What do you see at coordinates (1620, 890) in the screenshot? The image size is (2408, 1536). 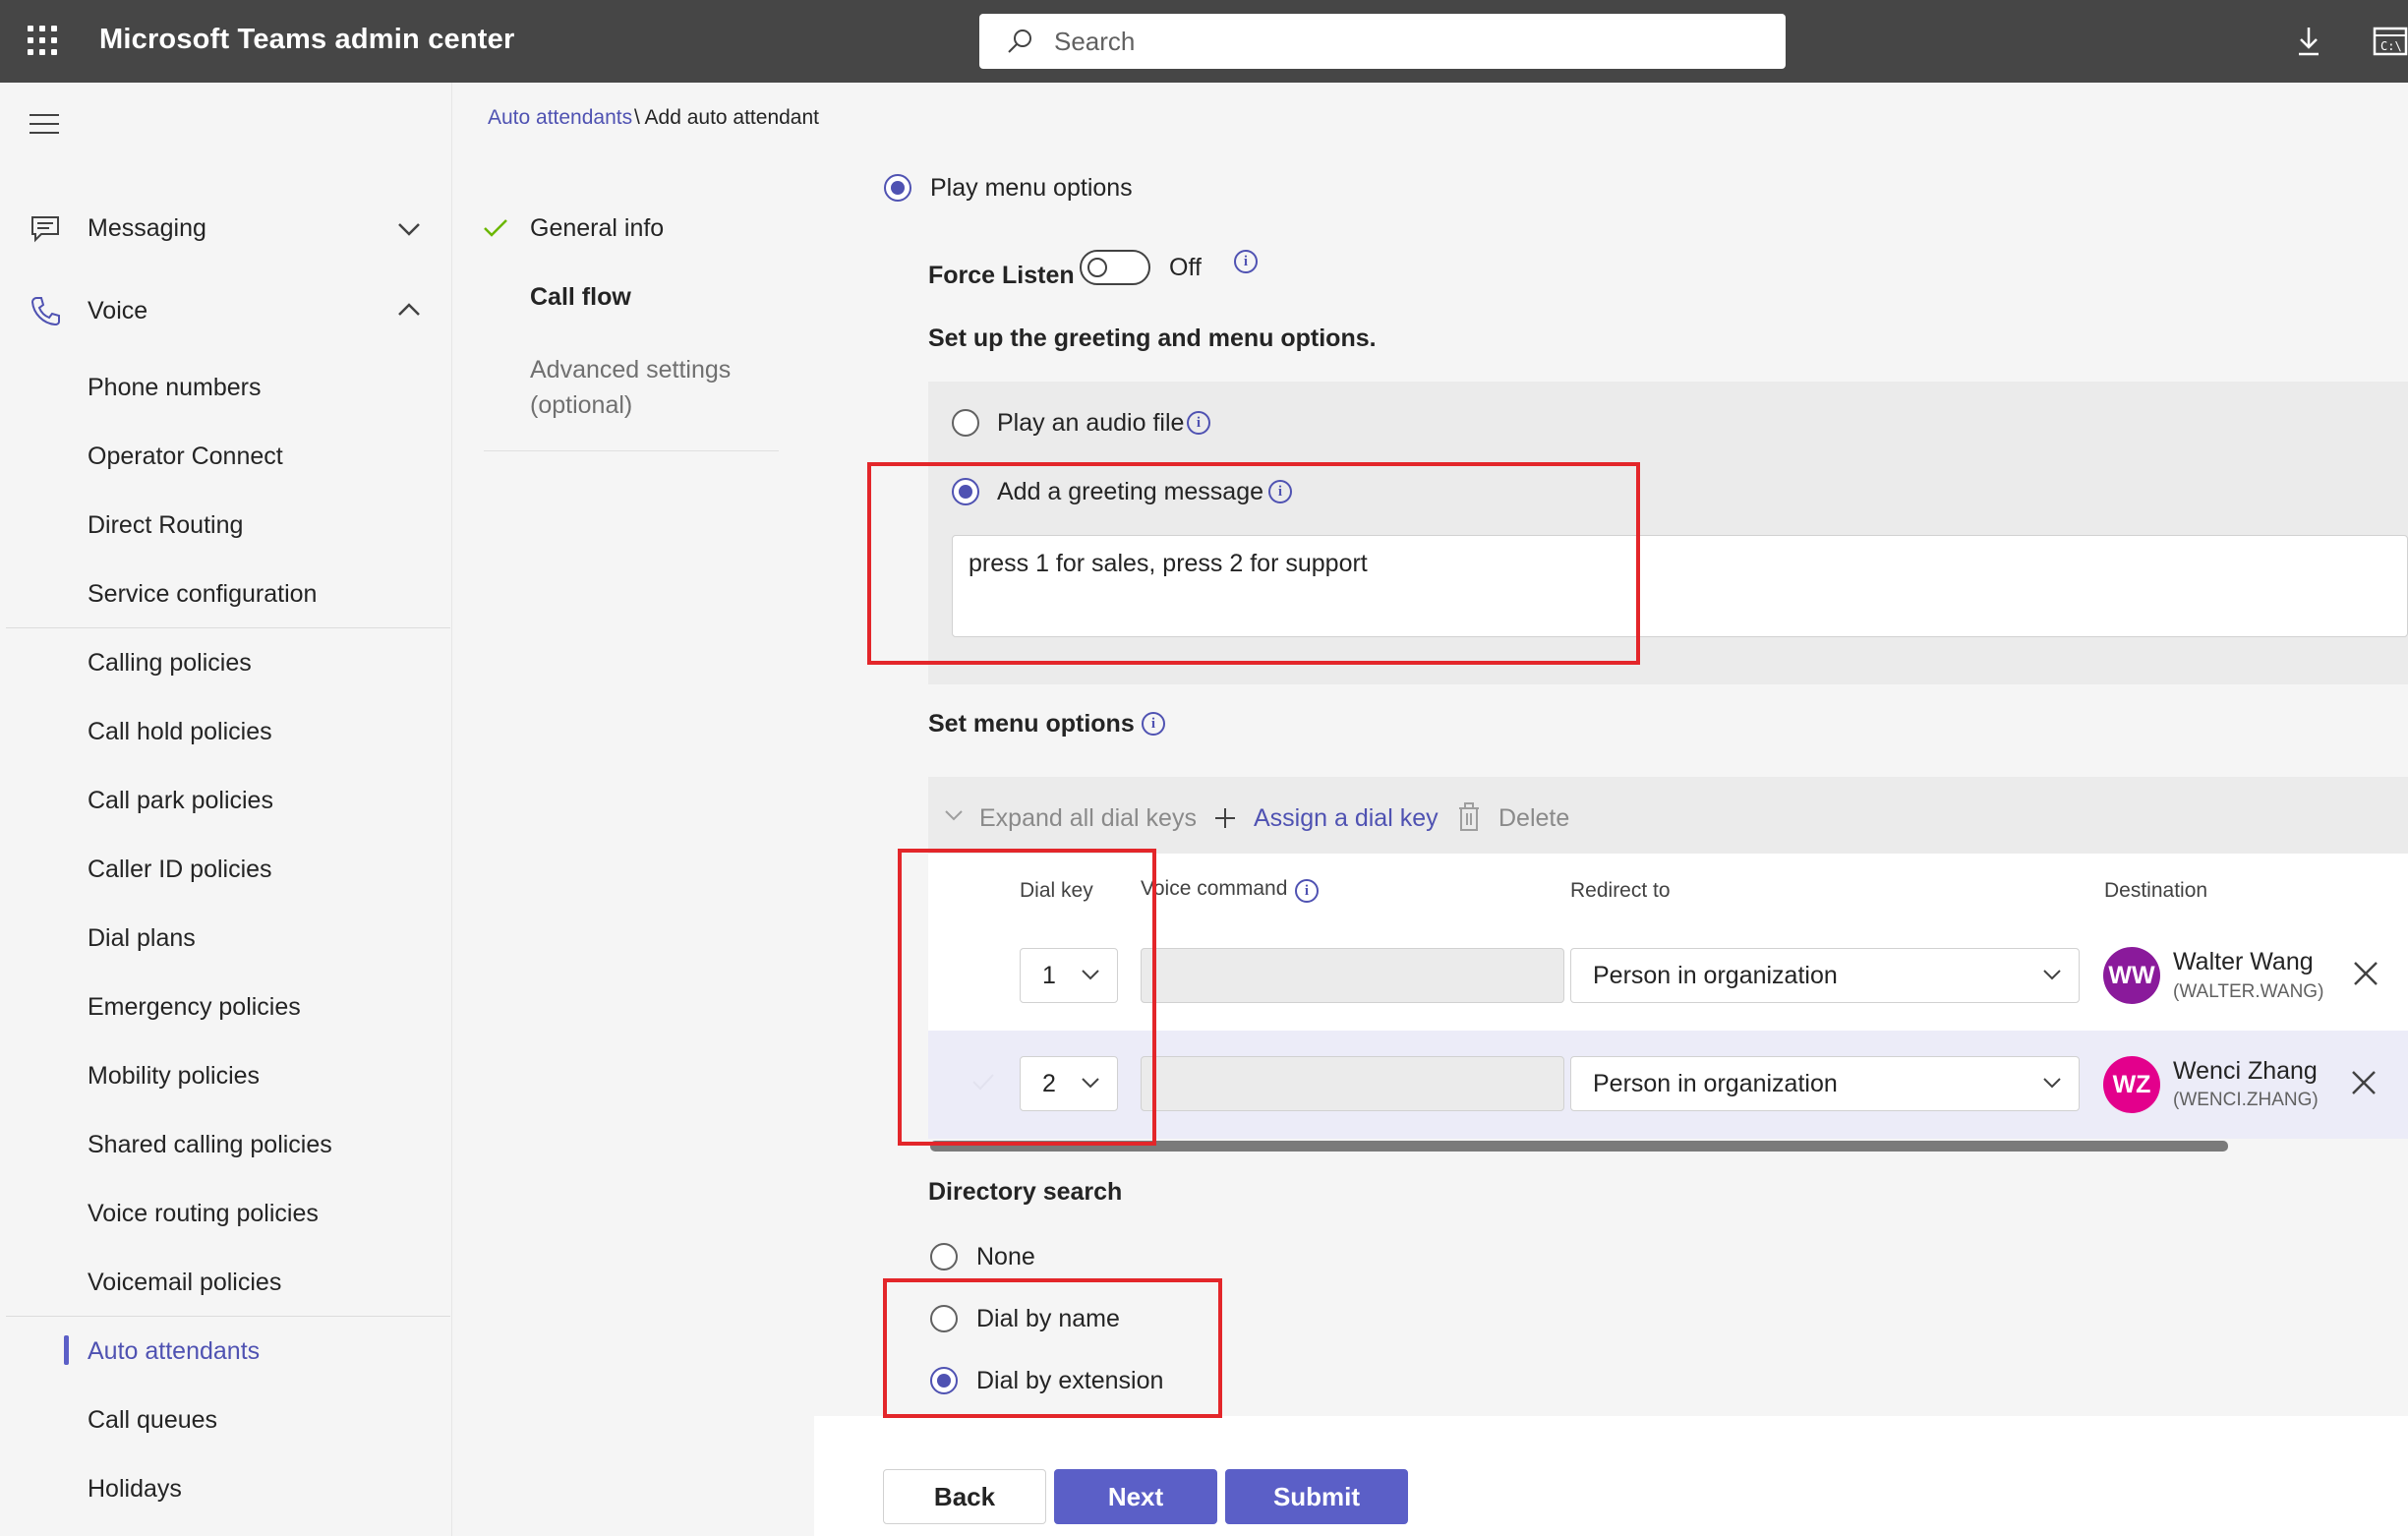 I see `column-redirect-to: Redirect to` at bounding box center [1620, 890].